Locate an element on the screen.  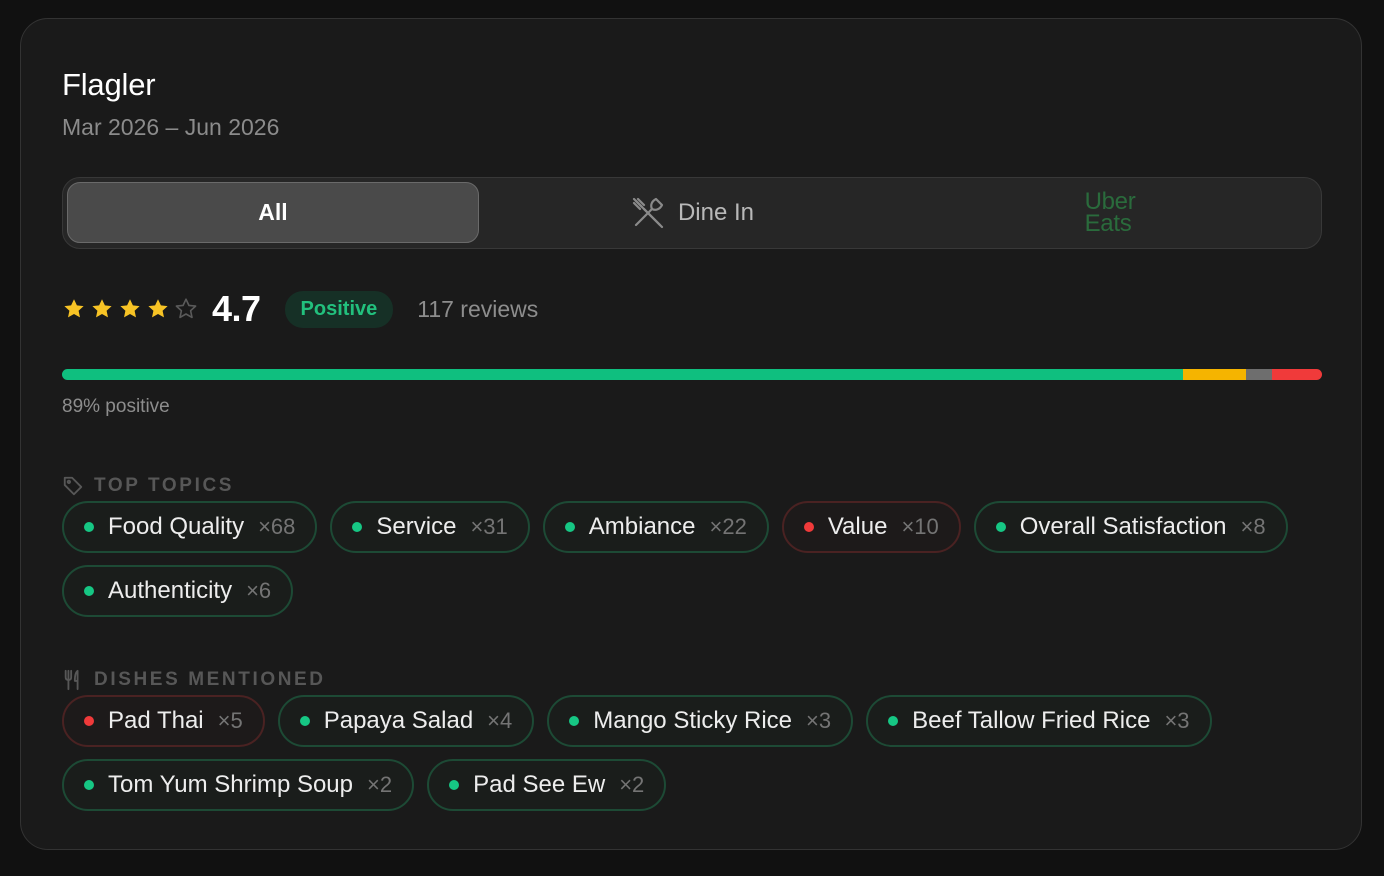
topic-chip: Food Quality ×68 is located at coordinates (190, 527).